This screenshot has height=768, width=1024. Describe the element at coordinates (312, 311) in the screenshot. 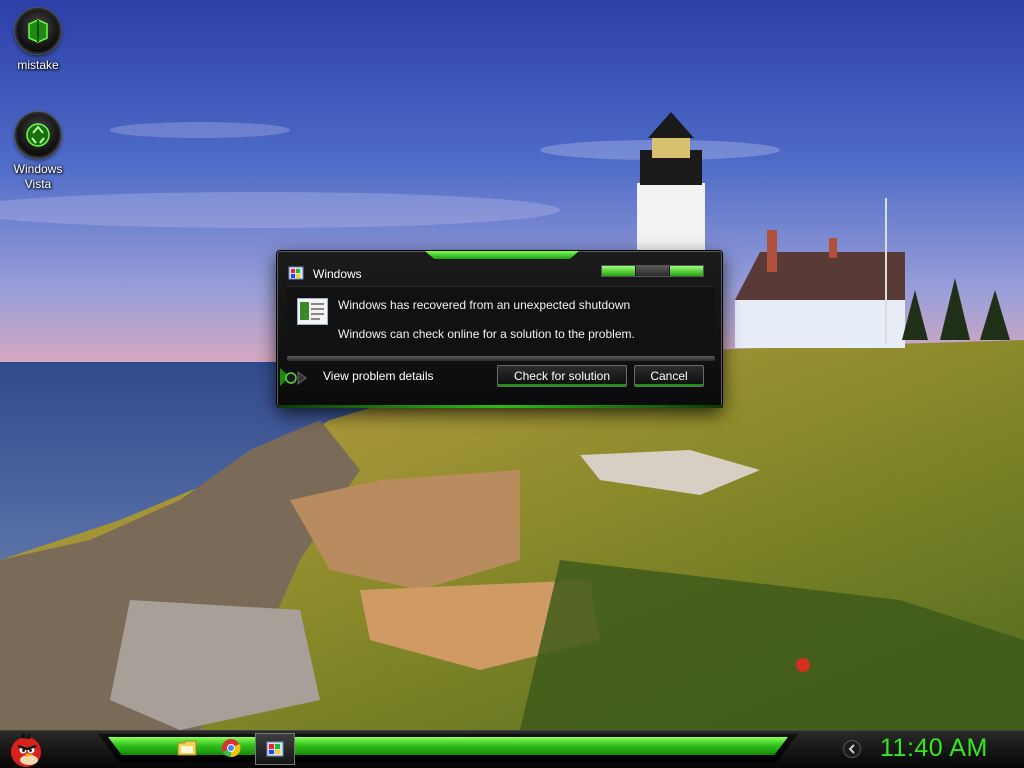

I see `report-window-icon` at that location.